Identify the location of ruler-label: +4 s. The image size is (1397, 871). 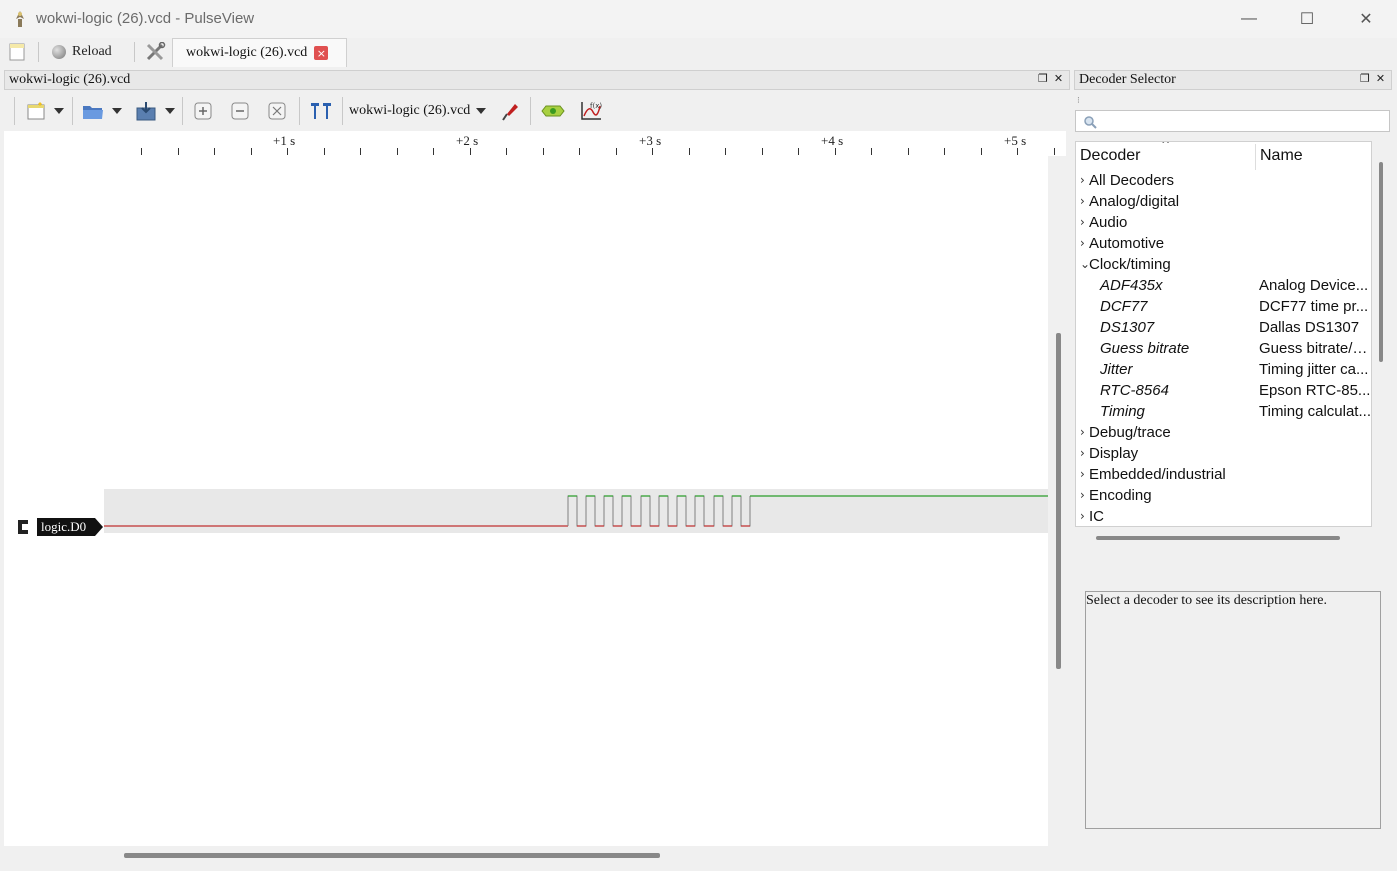
(832, 140).